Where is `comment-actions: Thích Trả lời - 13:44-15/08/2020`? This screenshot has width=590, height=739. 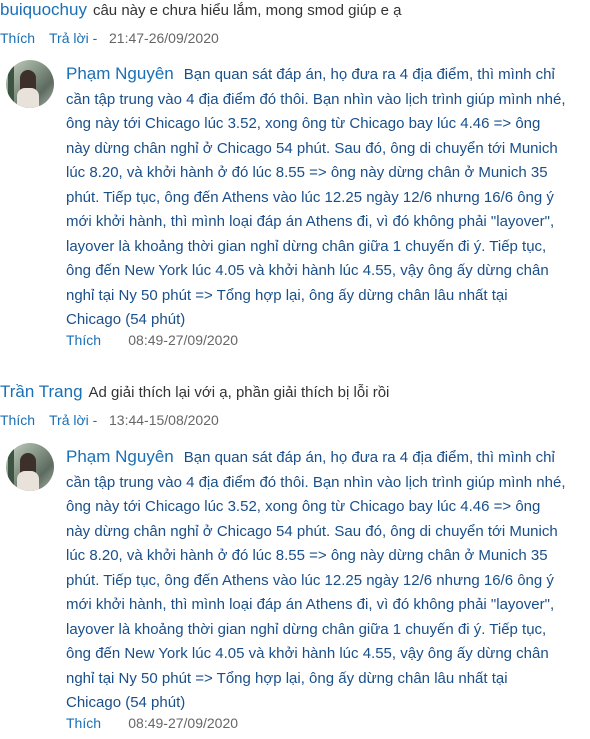 comment-actions: Thích Trả lời - 13:44-15/08/2020 is located at coordinates (109, 420).